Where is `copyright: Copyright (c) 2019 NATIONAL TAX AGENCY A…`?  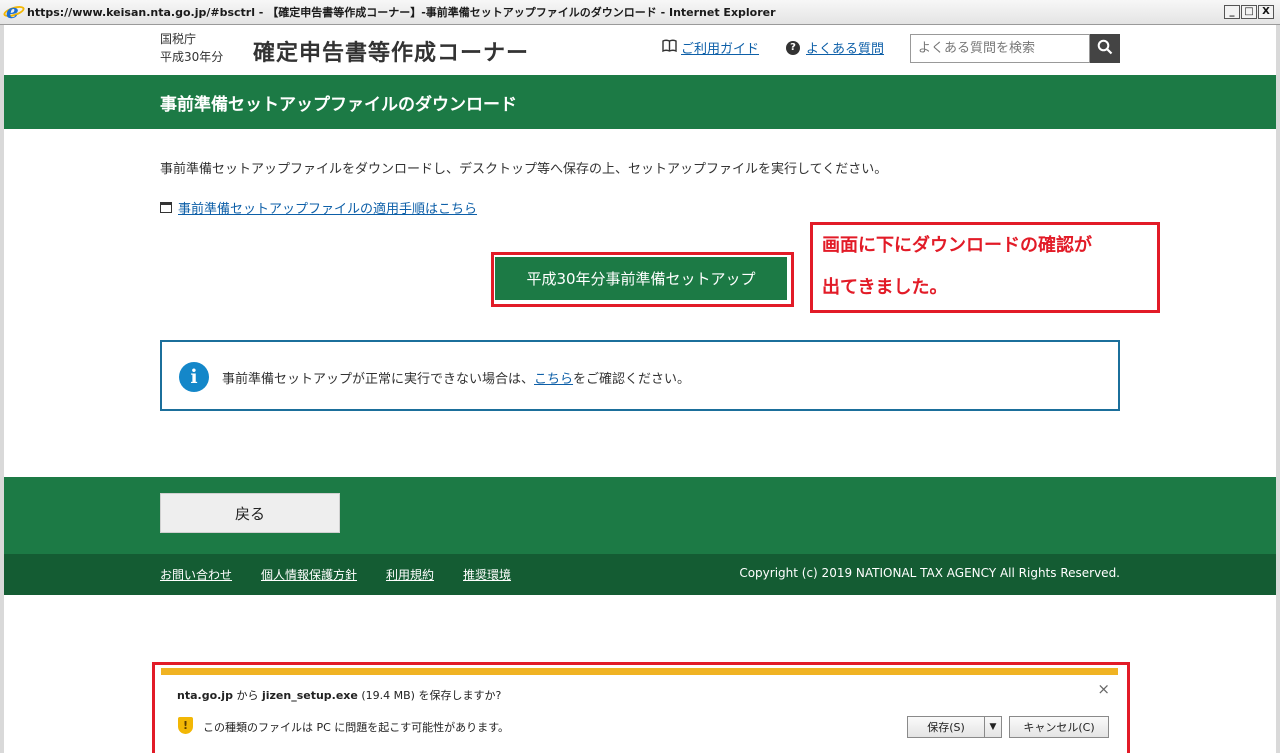
copyright: Copyright (c) 2019 NATIONAL TAX AGENCY A… is located at coordinates (929, 573).